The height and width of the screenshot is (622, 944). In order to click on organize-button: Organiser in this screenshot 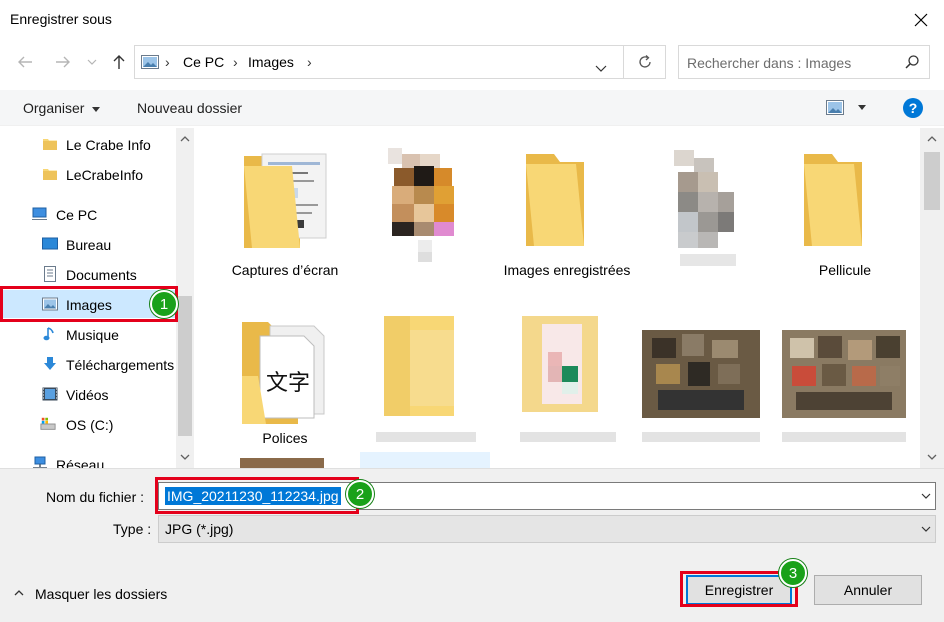, I will do `click(62, 108)`.